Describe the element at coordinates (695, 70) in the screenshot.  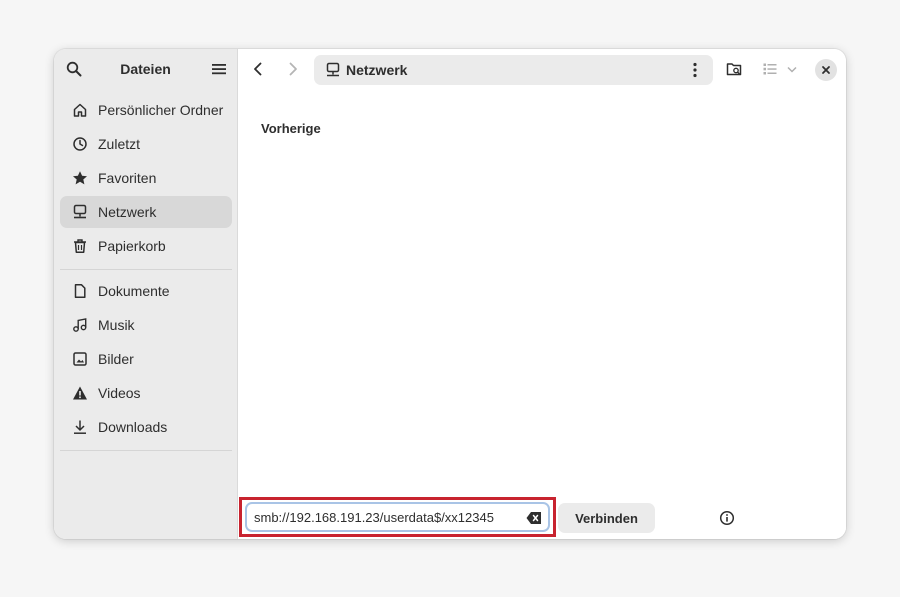
I see `kebab-menu-icon` at that location.